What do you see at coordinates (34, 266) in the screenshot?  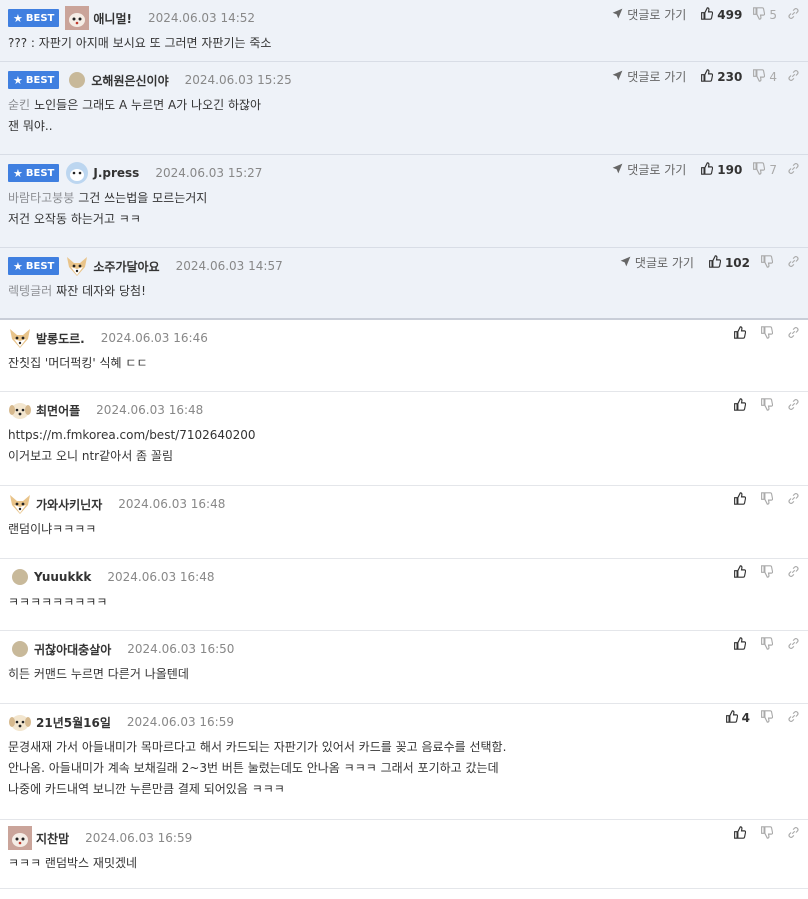 I see `best-badge: ★ BEST` at bounding box center [34, 266].